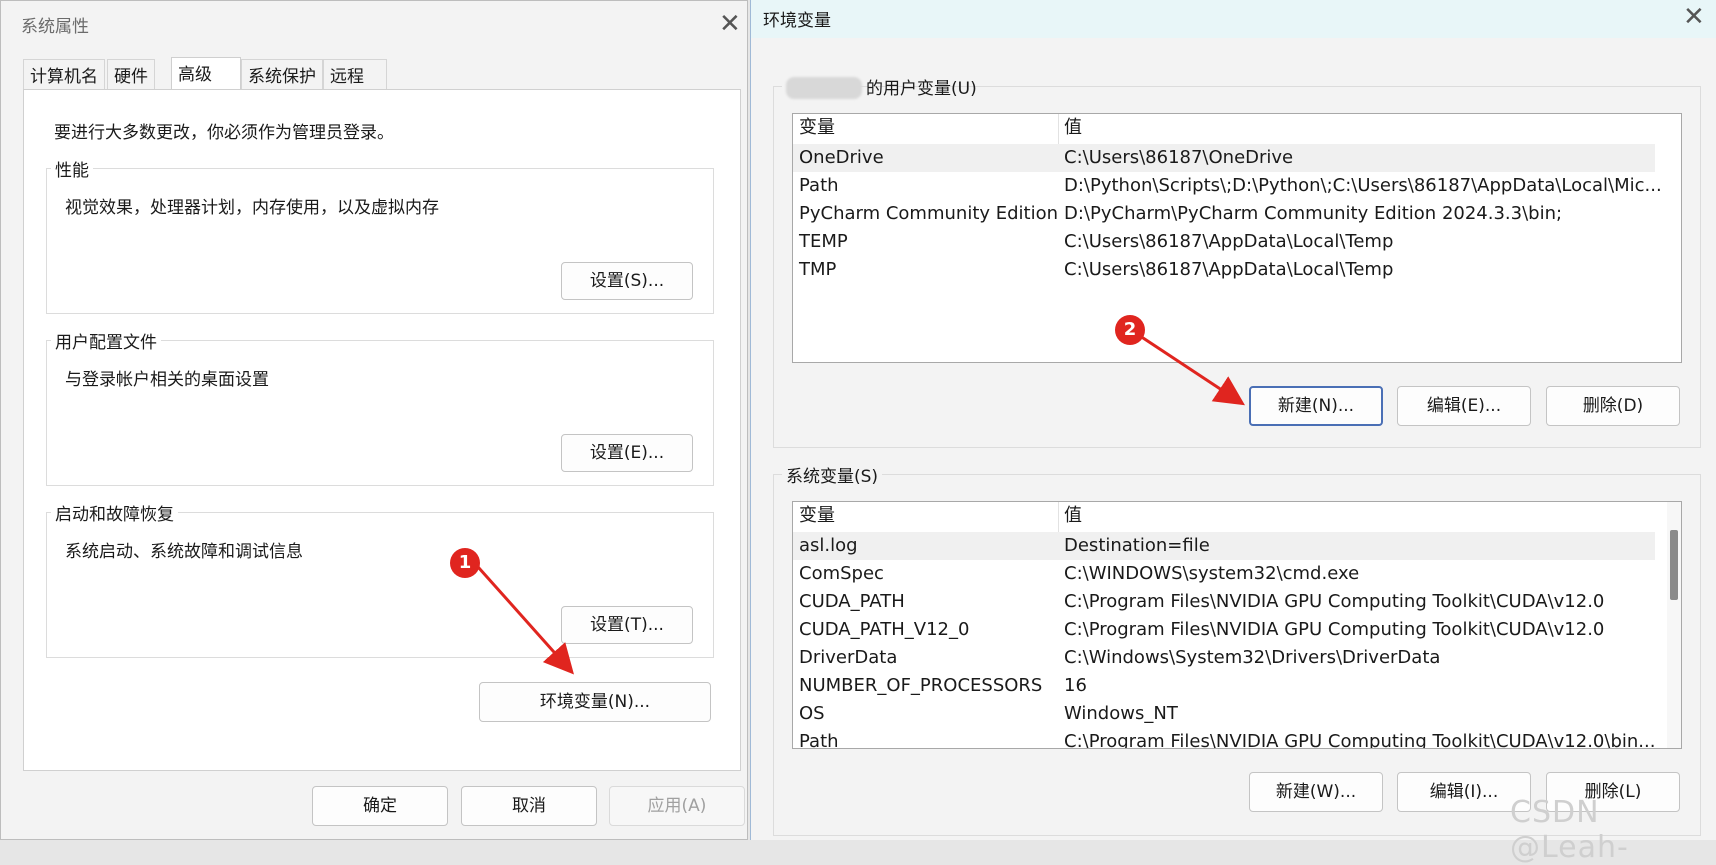 The height and width of the screenshot is (865, 1716). Describe the element at coordinates (521, 616) in the screenshot. I see `arrow-to-env-button` at that location.